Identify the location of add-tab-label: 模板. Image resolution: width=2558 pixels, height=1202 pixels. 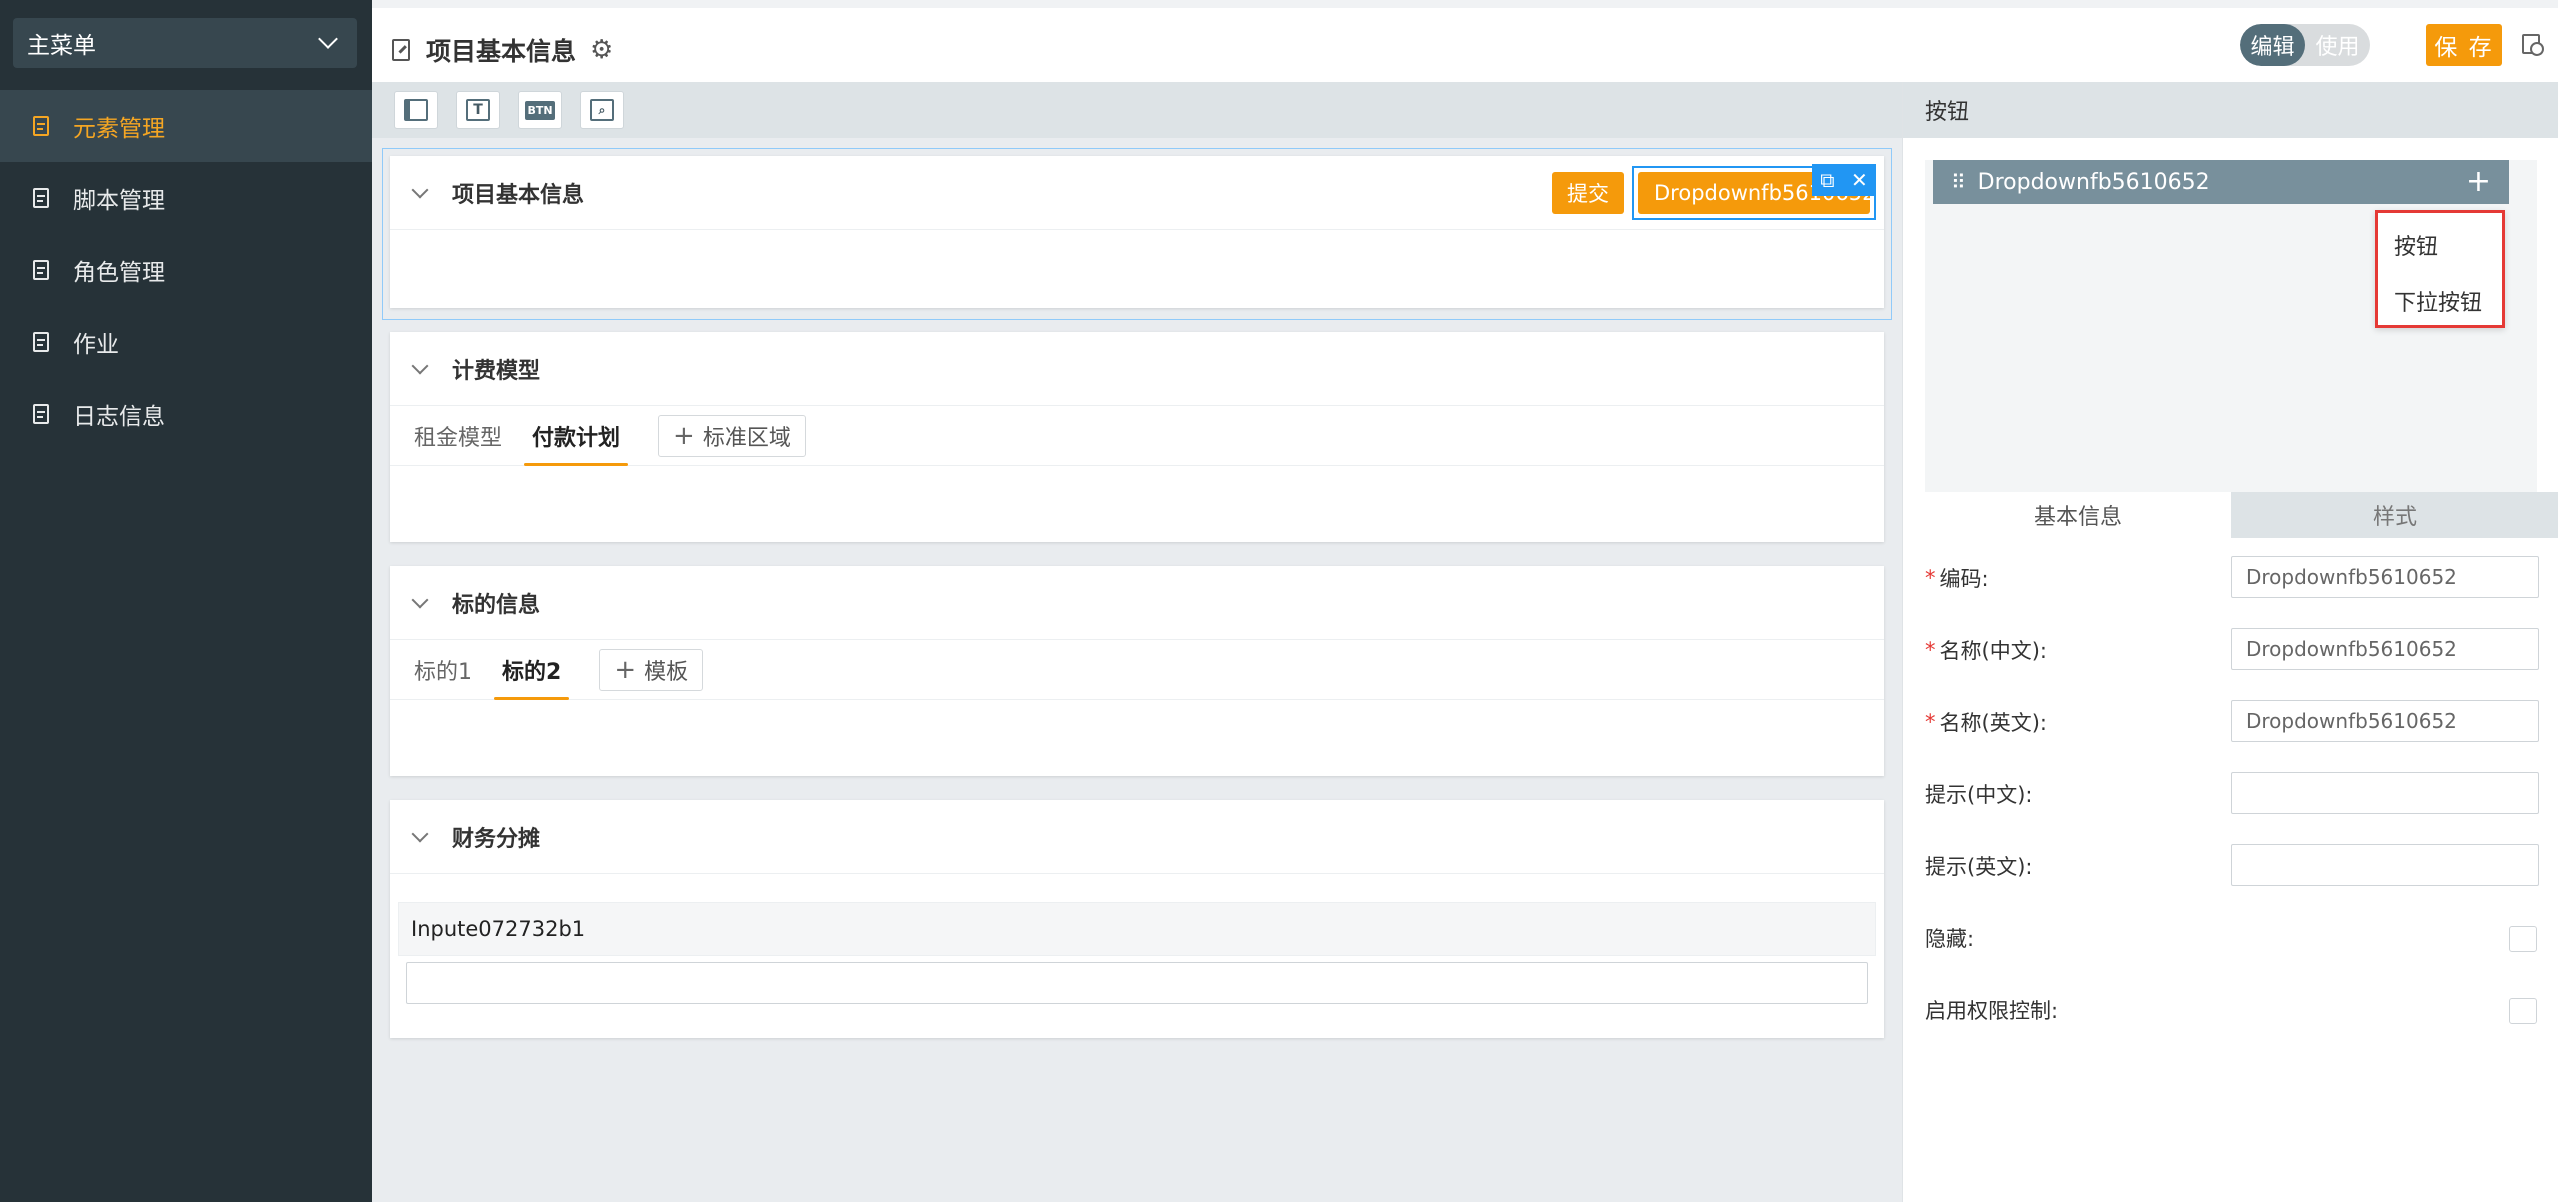
(666, 672).